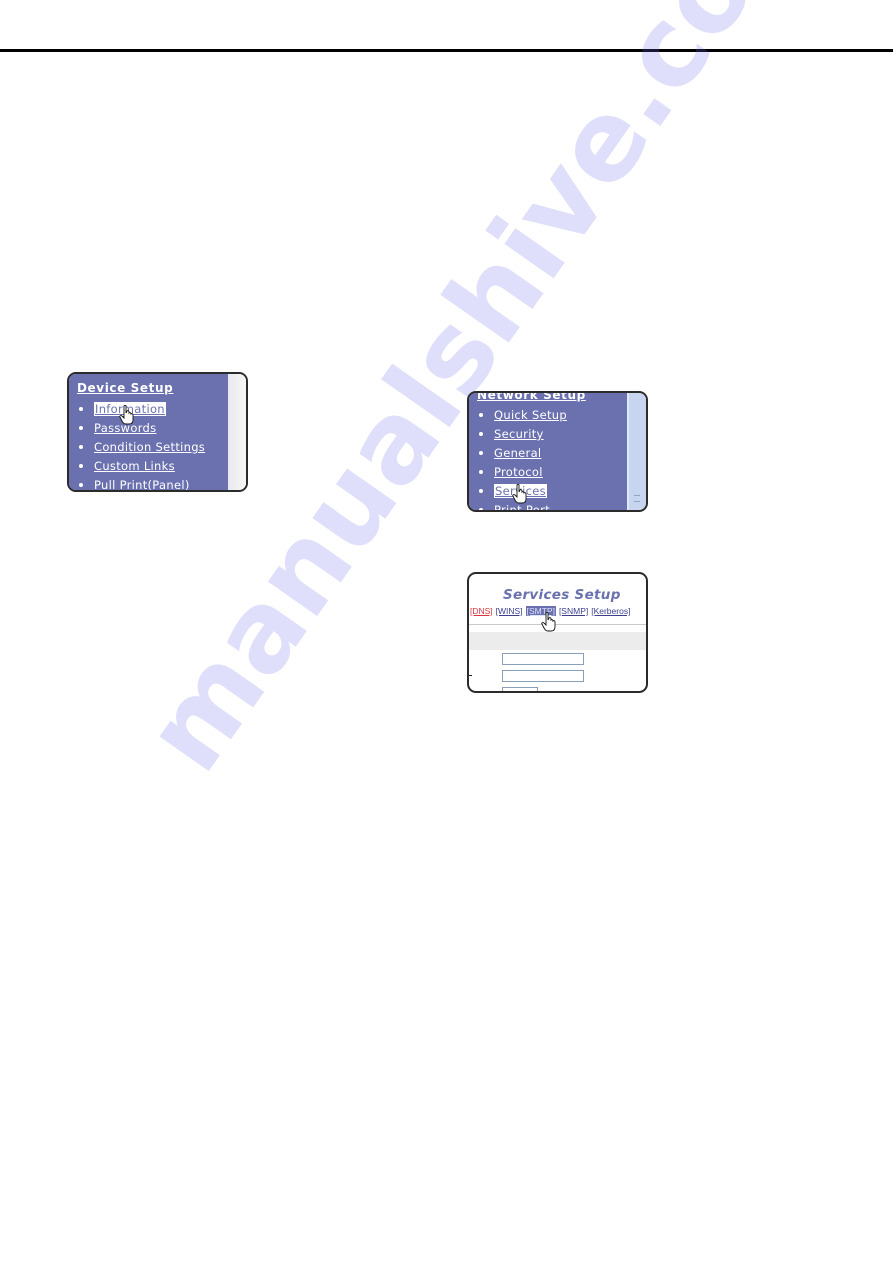 Image resolution: width=893 pixels, height=1263 pixels. Describe the element at coordinates (557, 624) in the screenshot. I see `divider` at that location.